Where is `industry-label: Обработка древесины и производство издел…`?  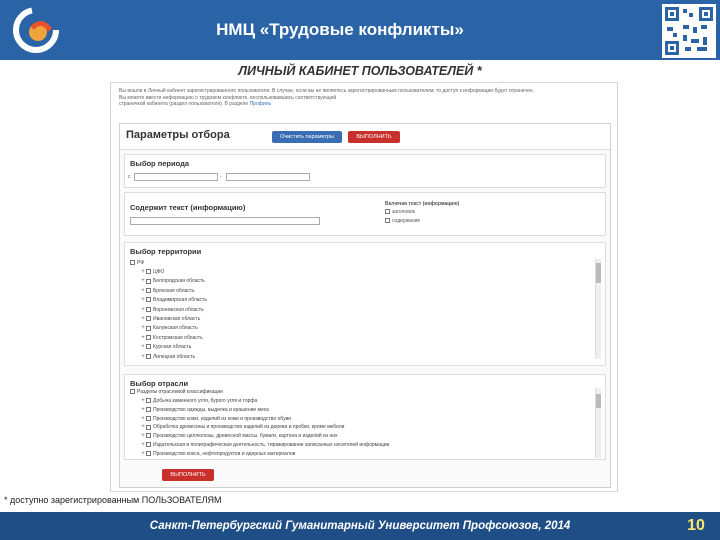
industry-label: Обработка древесины и производство издел… is located at coordinates (249, 427).